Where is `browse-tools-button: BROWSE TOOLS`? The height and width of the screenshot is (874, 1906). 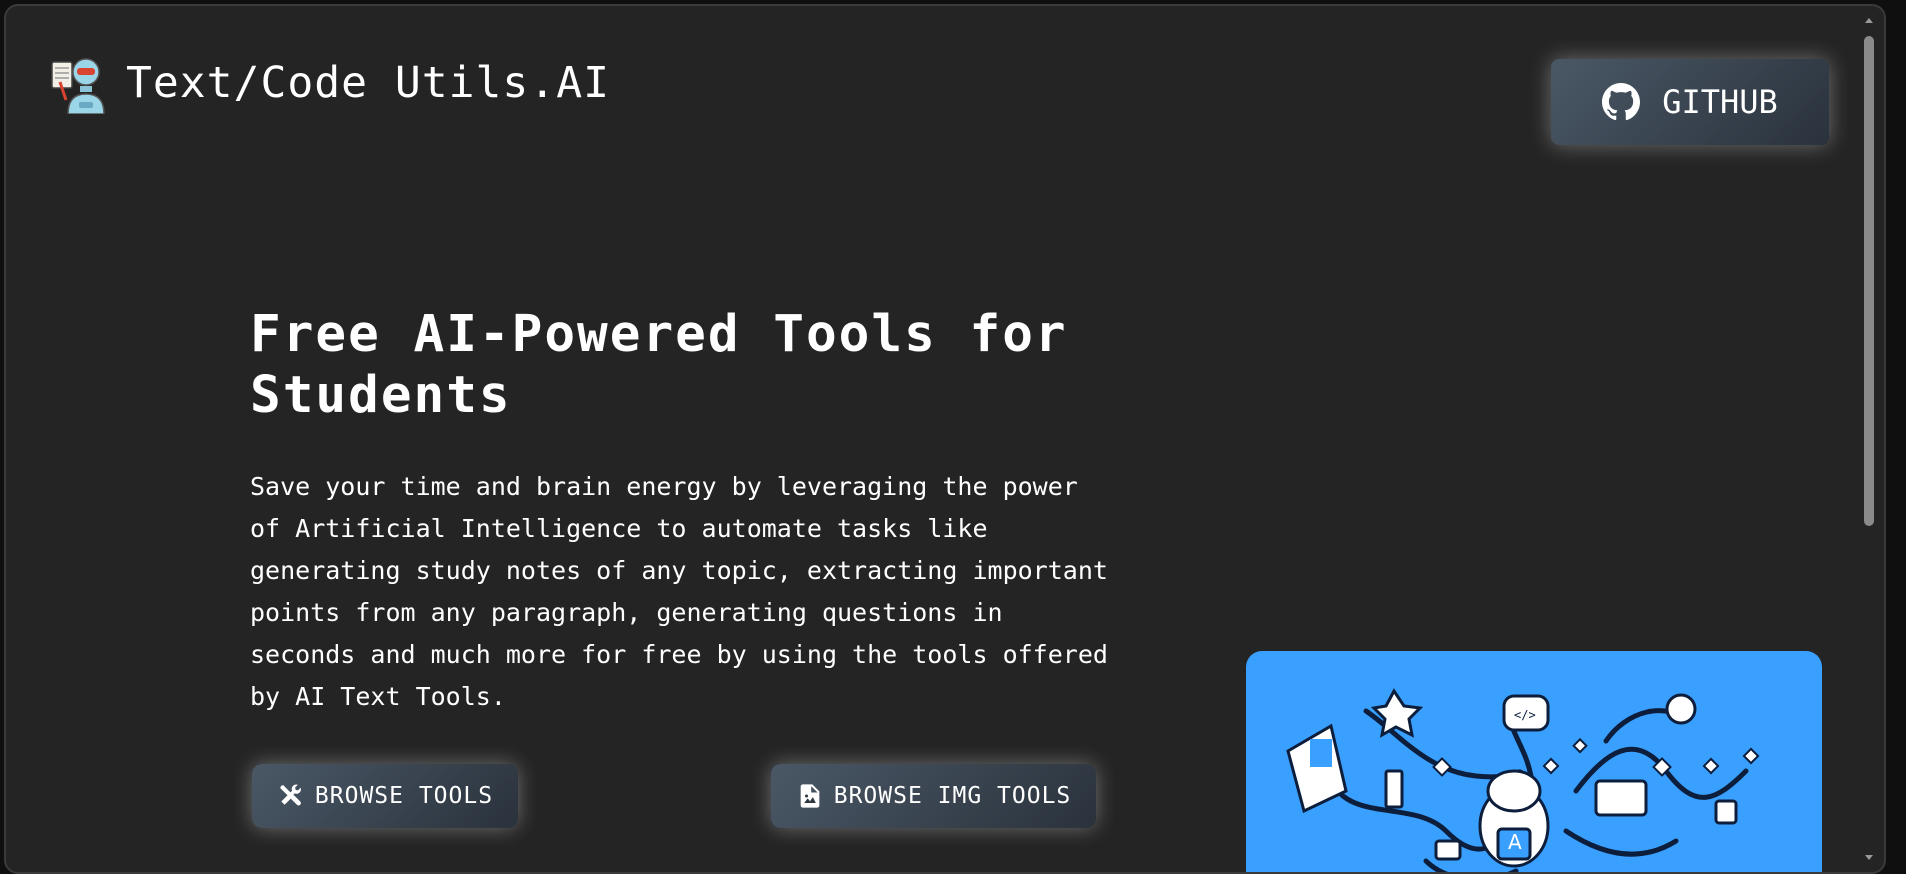
browse-tools-button: BROWSE TOOLS is located at coordinates (385, 796).